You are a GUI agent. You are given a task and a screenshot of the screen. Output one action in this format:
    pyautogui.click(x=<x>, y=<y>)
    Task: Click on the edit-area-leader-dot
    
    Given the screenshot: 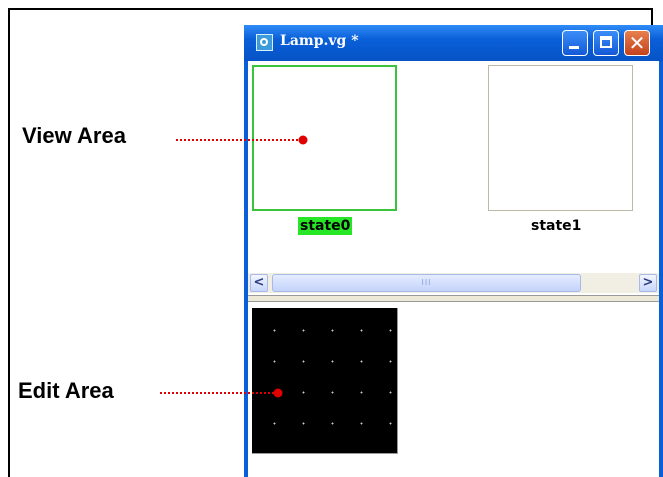 What is the action you would take?
    pyautogui.click(x=278, y=393)
    